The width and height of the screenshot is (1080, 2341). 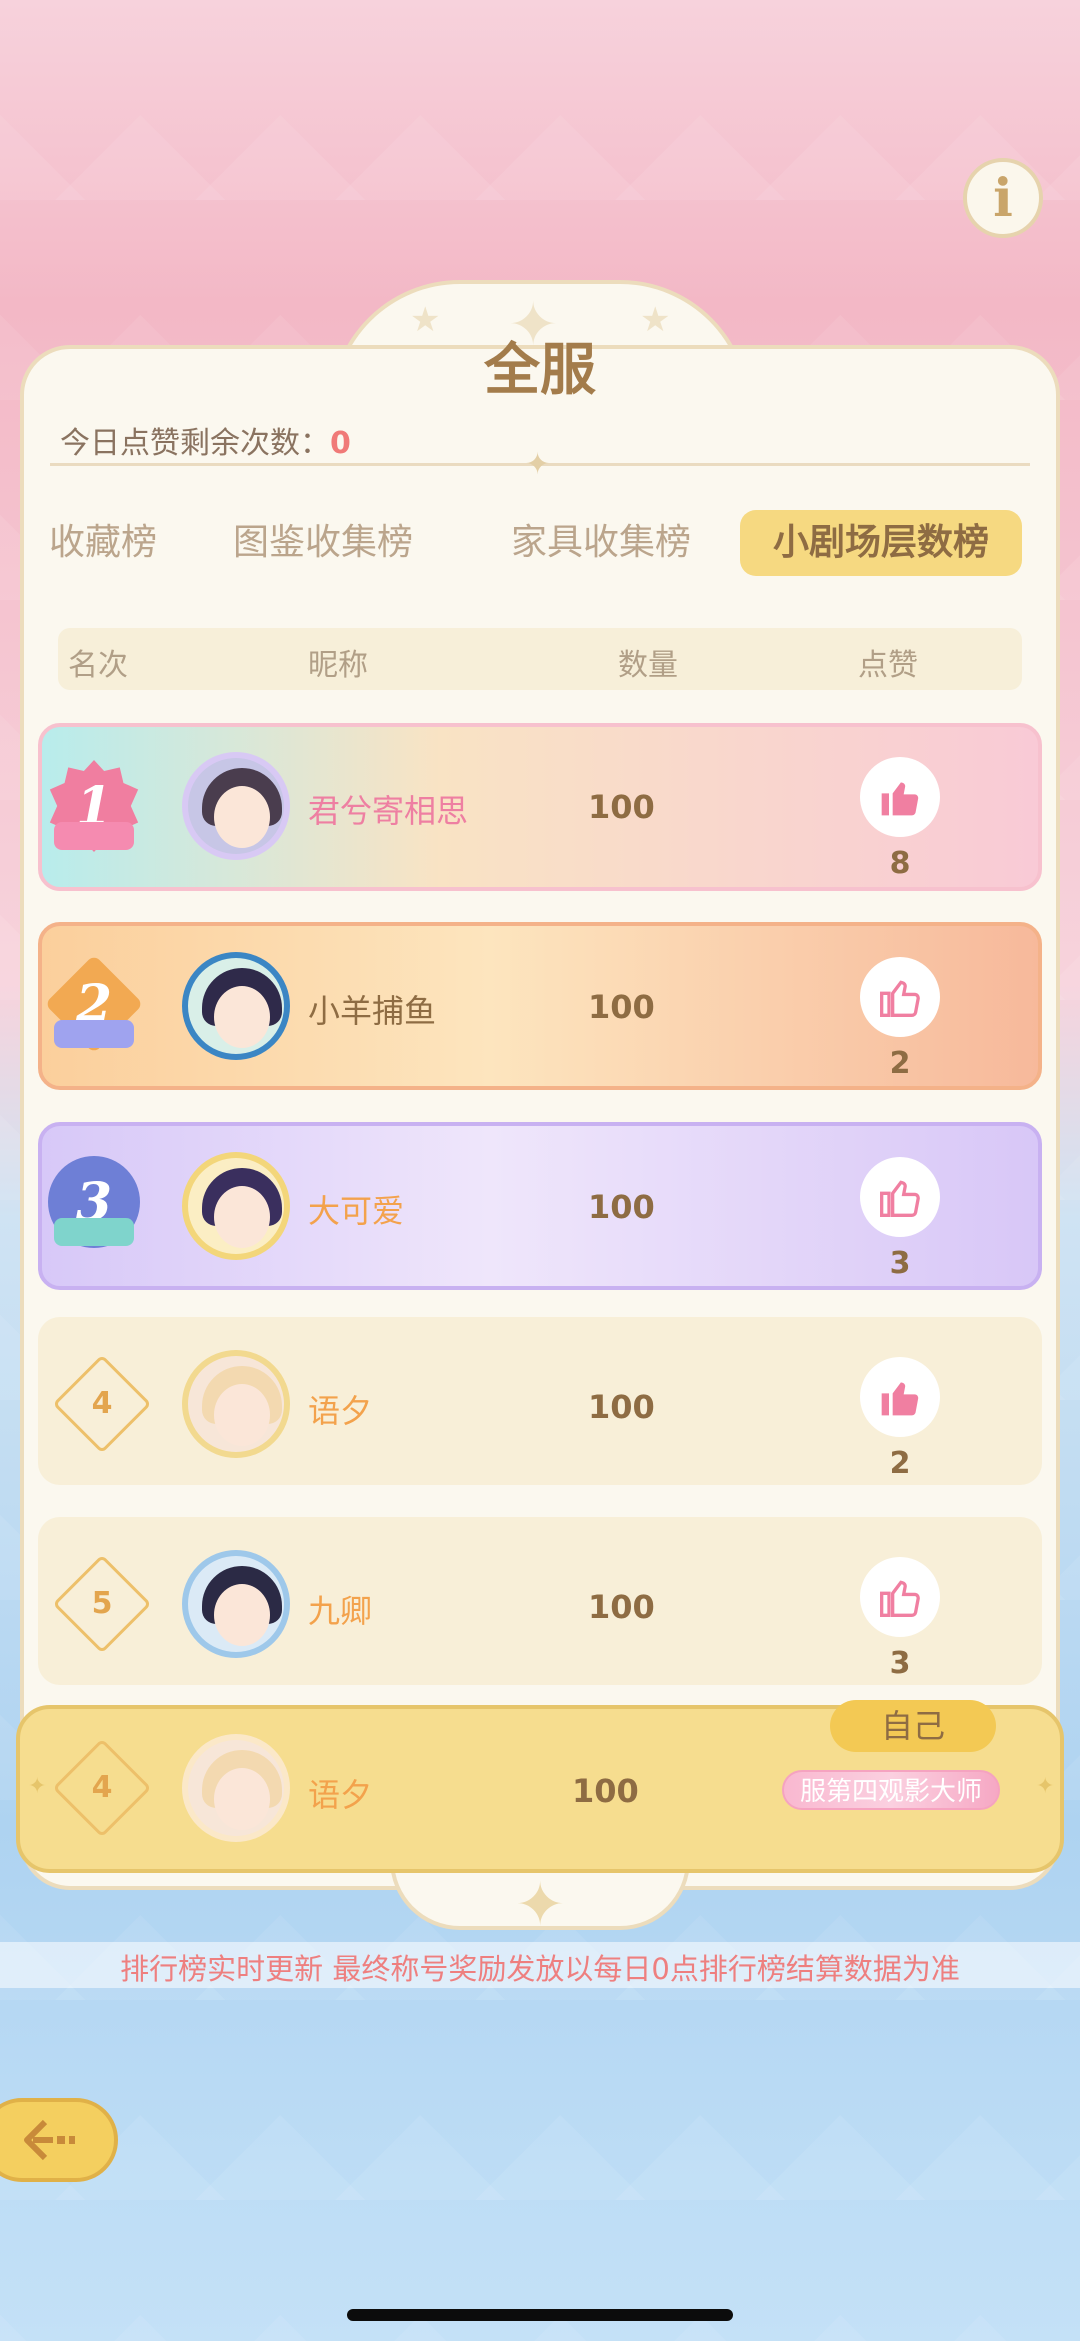 What do you see at coordinates (103, 543) in the screenshot?
I see `tab-collection: 收藏榜` at bounding box center [103, 543].